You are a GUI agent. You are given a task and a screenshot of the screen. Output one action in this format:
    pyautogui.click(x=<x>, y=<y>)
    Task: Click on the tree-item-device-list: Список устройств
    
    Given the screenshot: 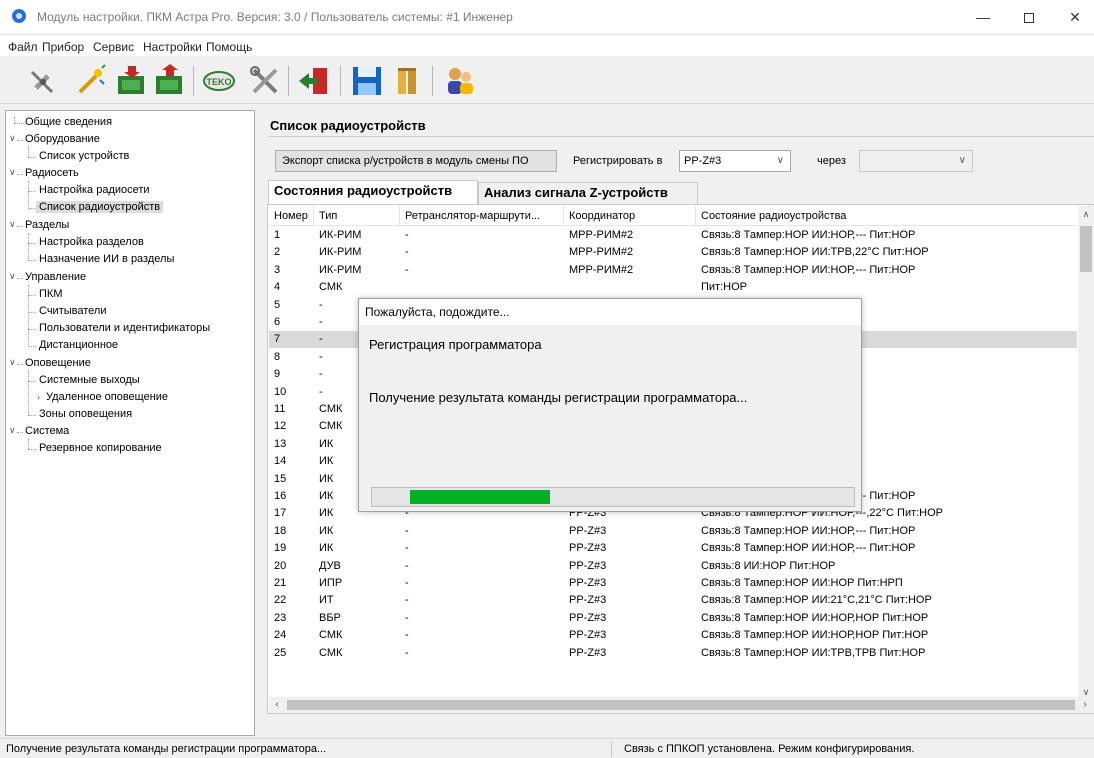 What is the action you would take?
    pyautogui.click(x=84, y=156)
    